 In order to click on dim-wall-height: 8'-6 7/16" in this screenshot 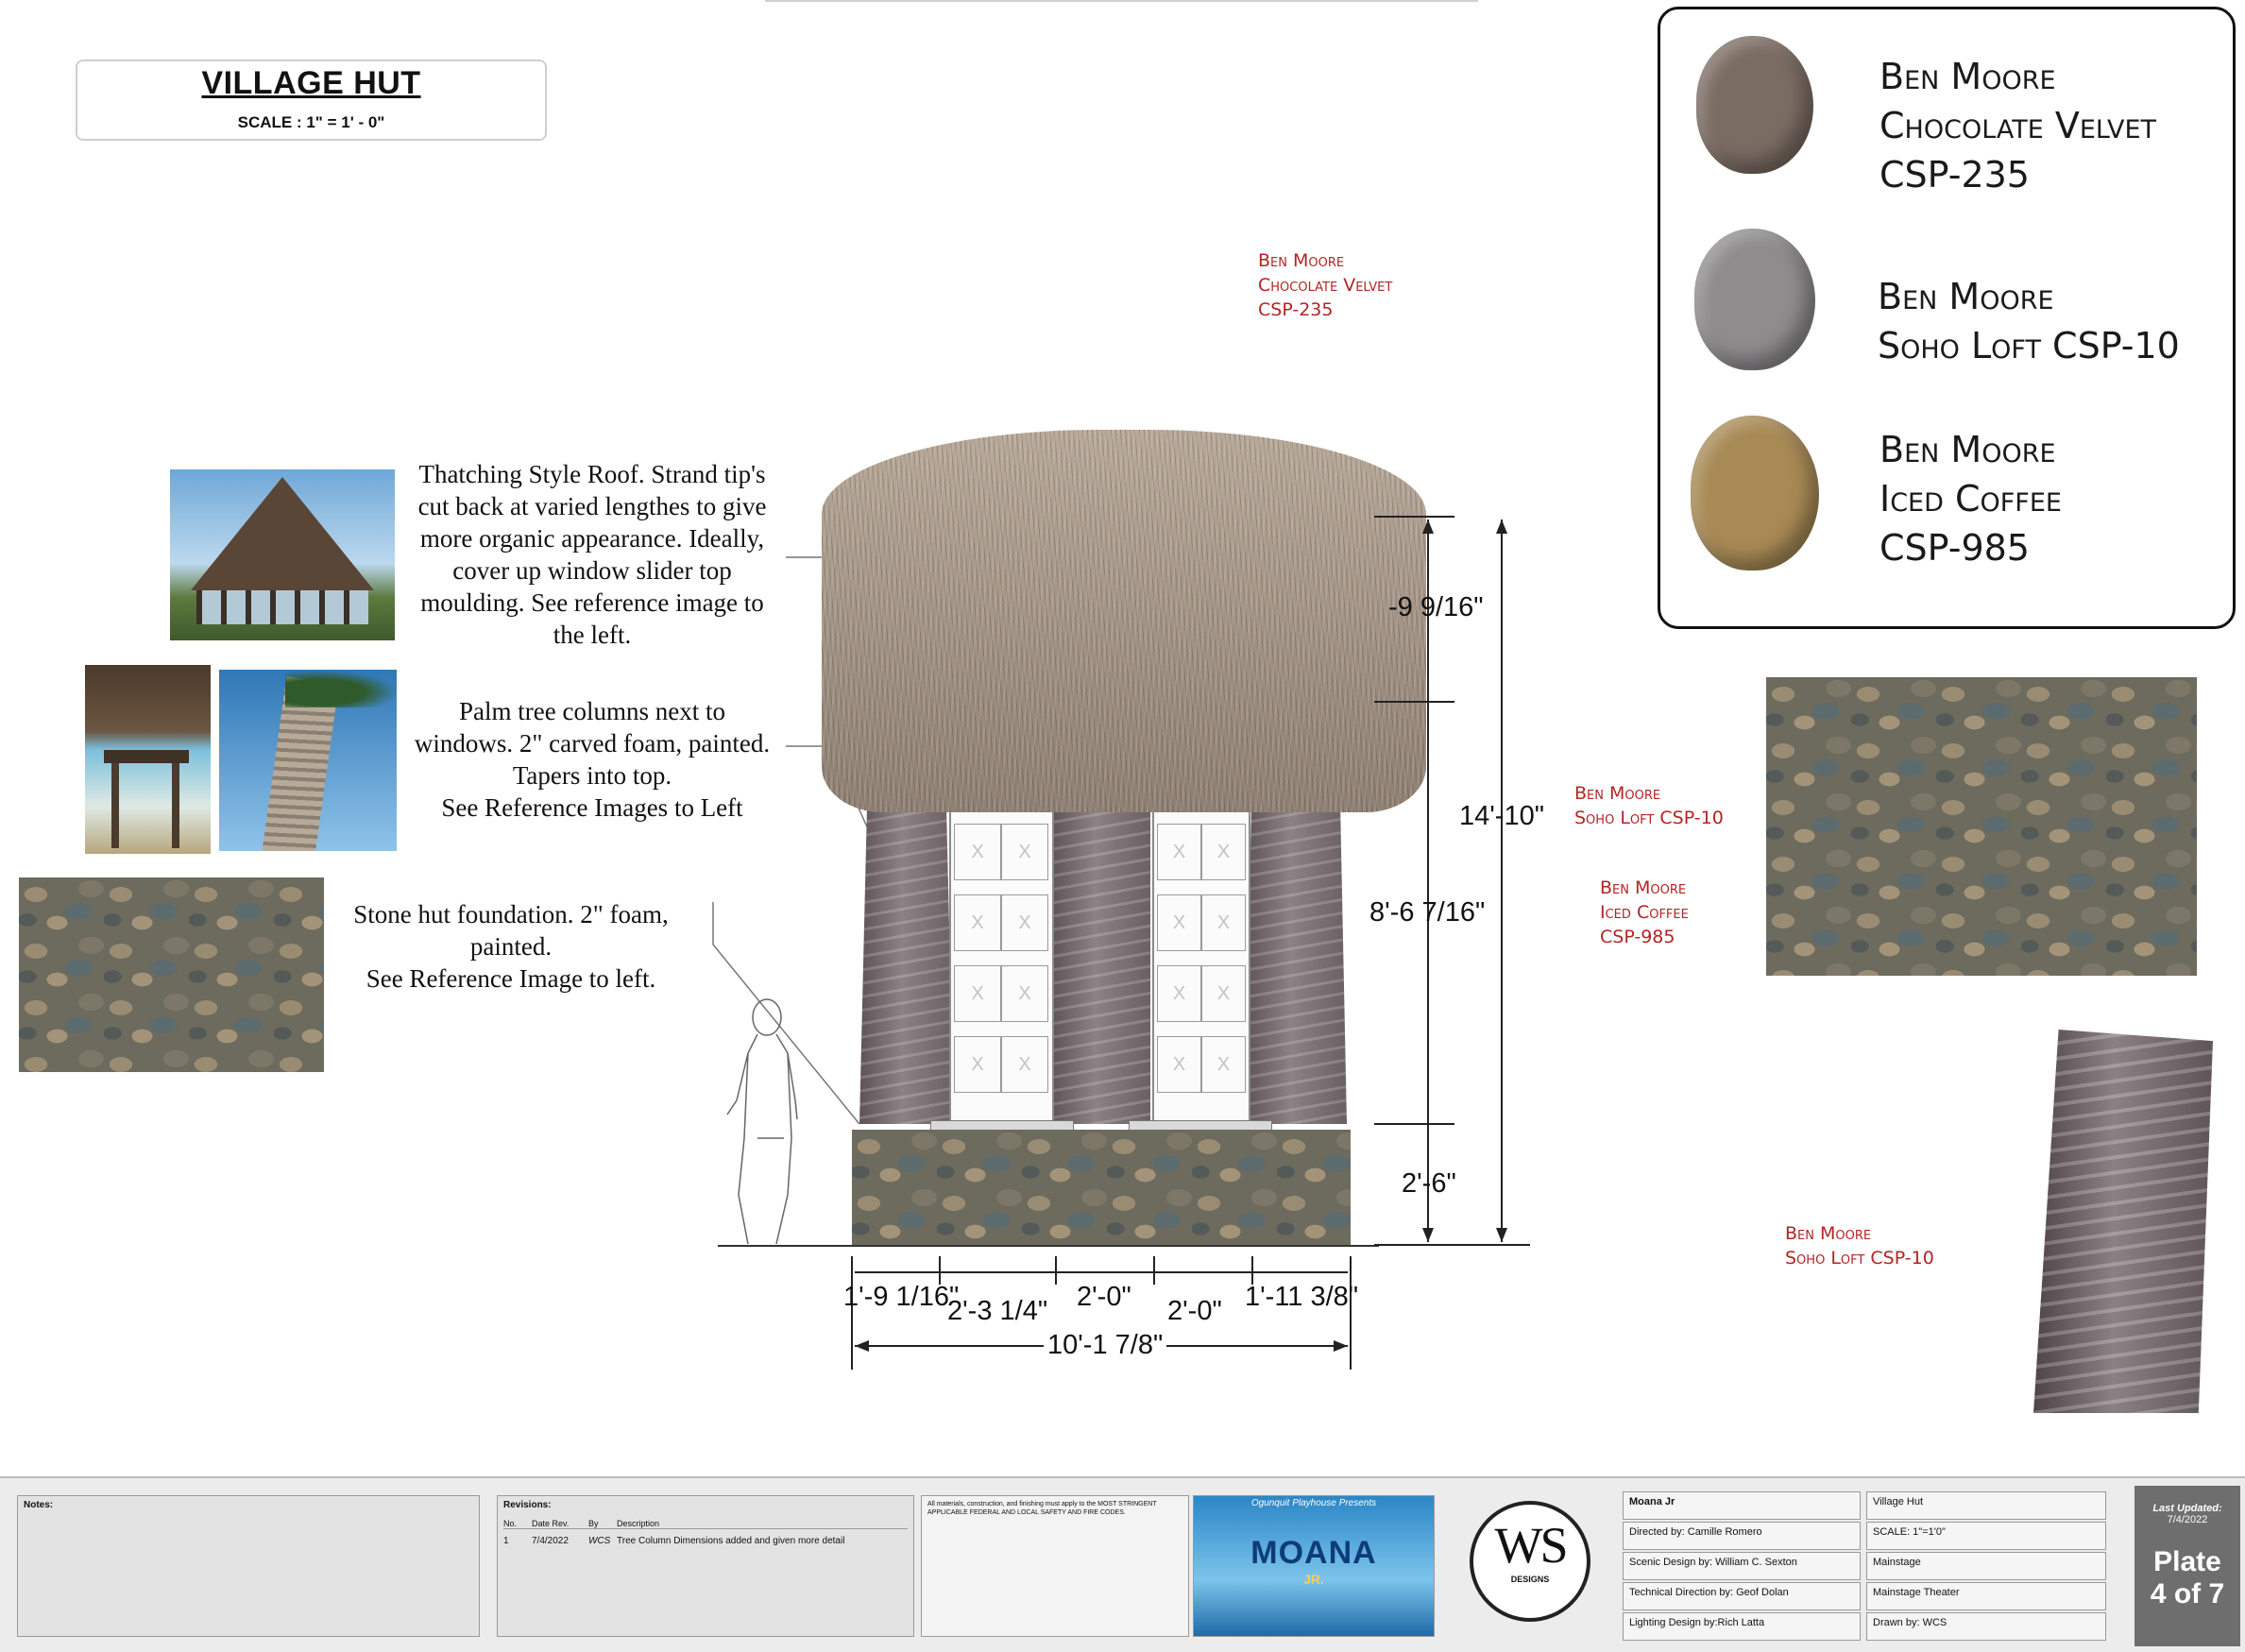, I will do `click(1427, 912)`.